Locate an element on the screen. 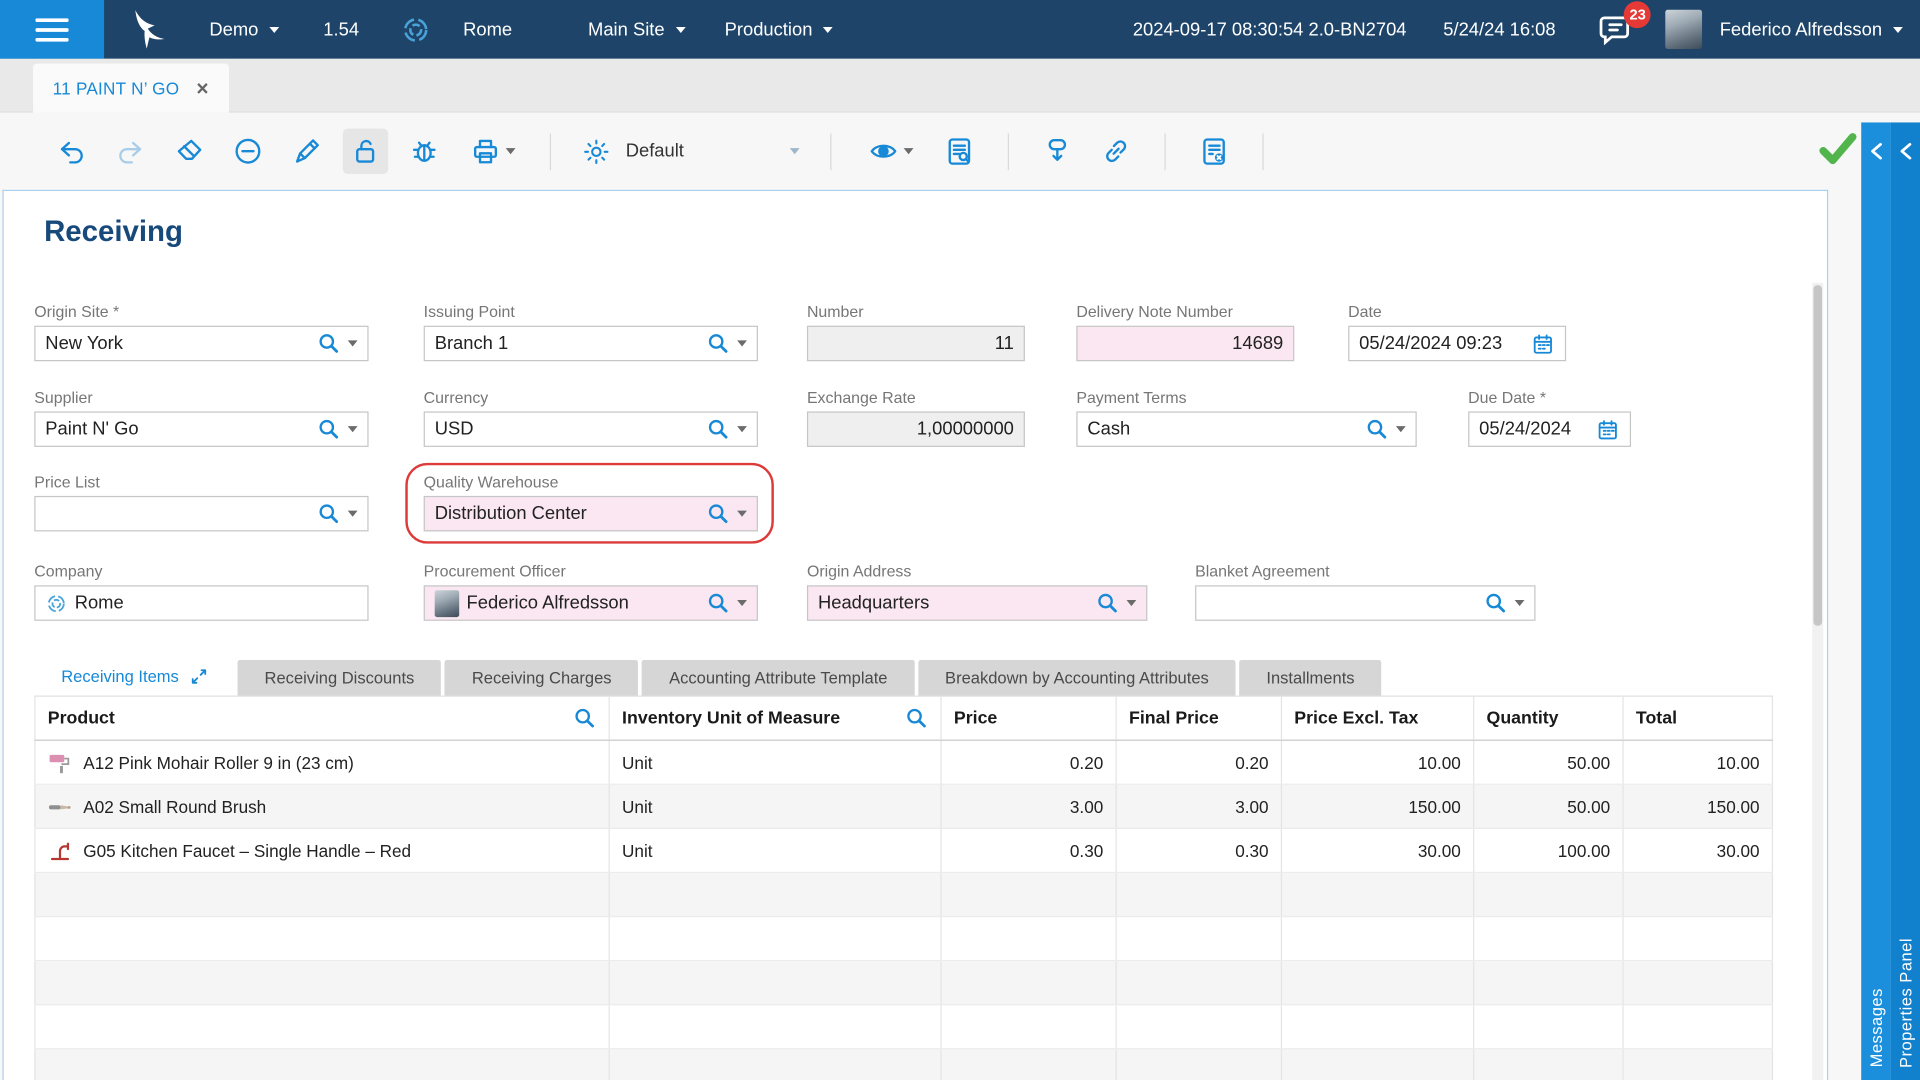  site-selector: Main Site is located at coordinates (637, 29).